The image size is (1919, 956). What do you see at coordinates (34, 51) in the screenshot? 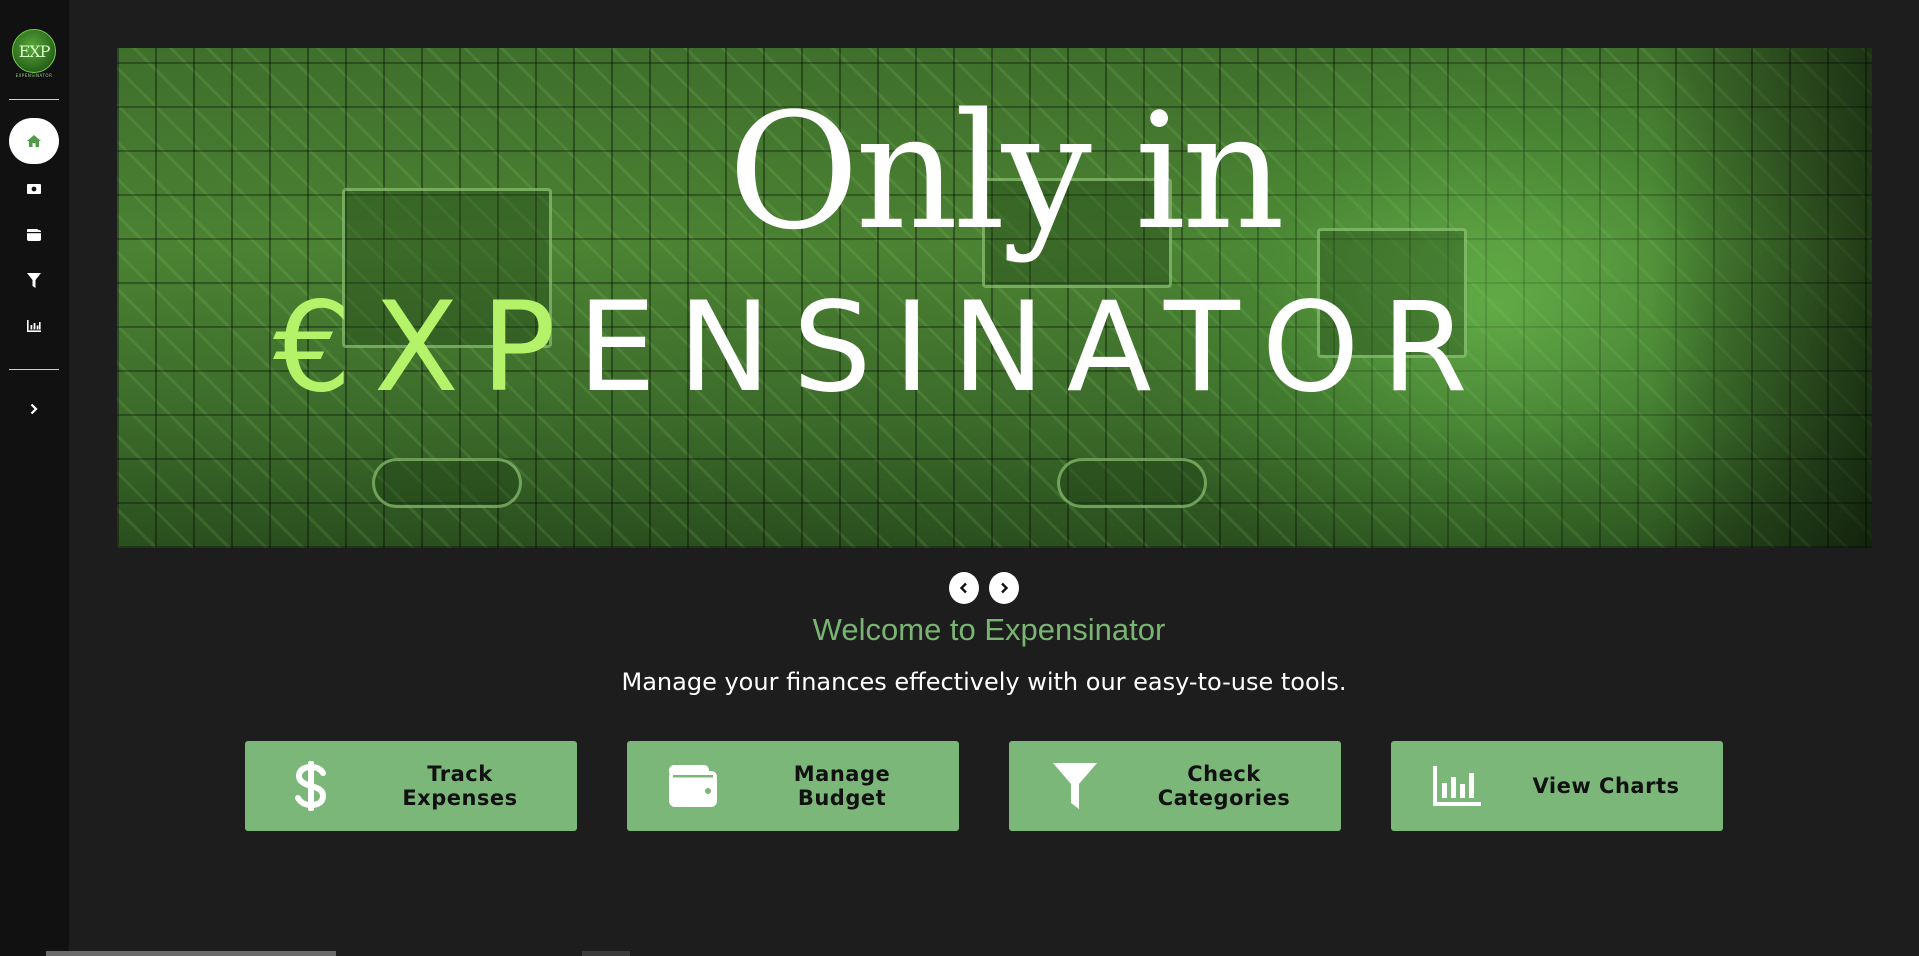
I see `app-logo: EXP` at bounding box center [34, 51].